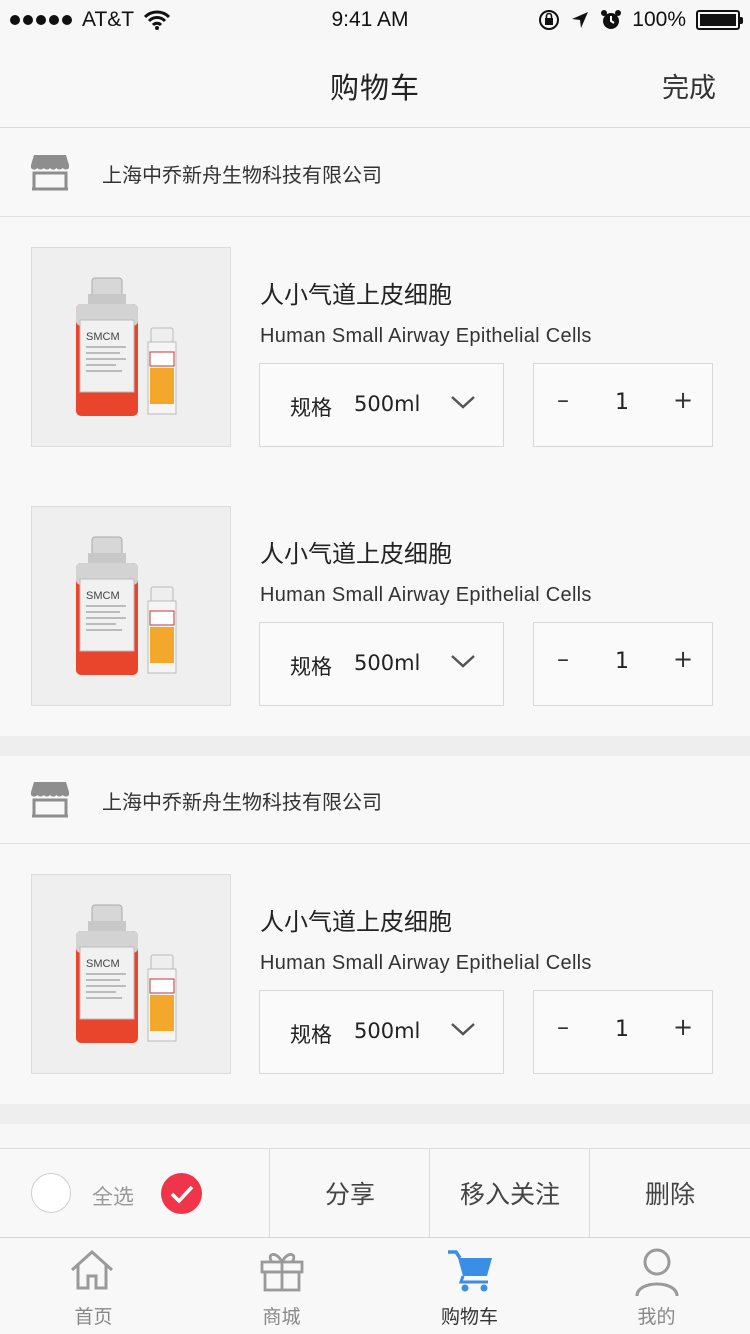 This screenshot has width=750, height=1334. I want to click on navigation-bar: 购物车 完成, so click(375, 84).